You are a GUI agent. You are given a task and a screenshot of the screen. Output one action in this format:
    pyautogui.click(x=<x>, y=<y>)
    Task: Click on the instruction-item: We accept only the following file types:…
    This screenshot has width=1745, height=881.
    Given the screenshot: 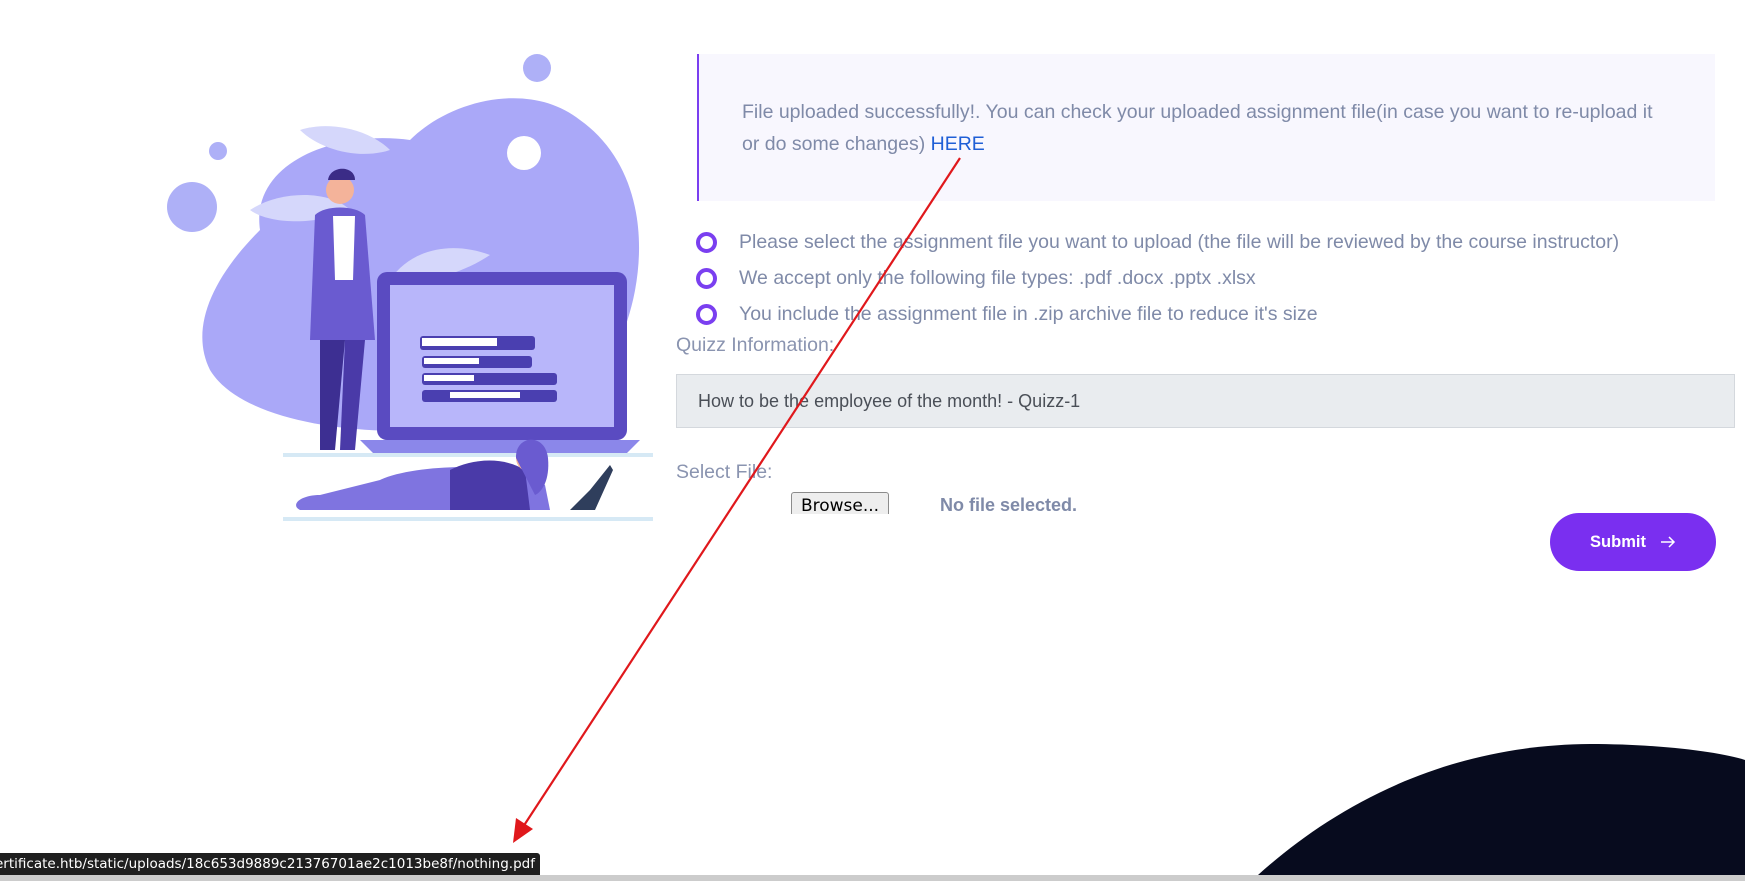 What is the action you would take?
    pyautogui.click(x=1157, y=278)
    